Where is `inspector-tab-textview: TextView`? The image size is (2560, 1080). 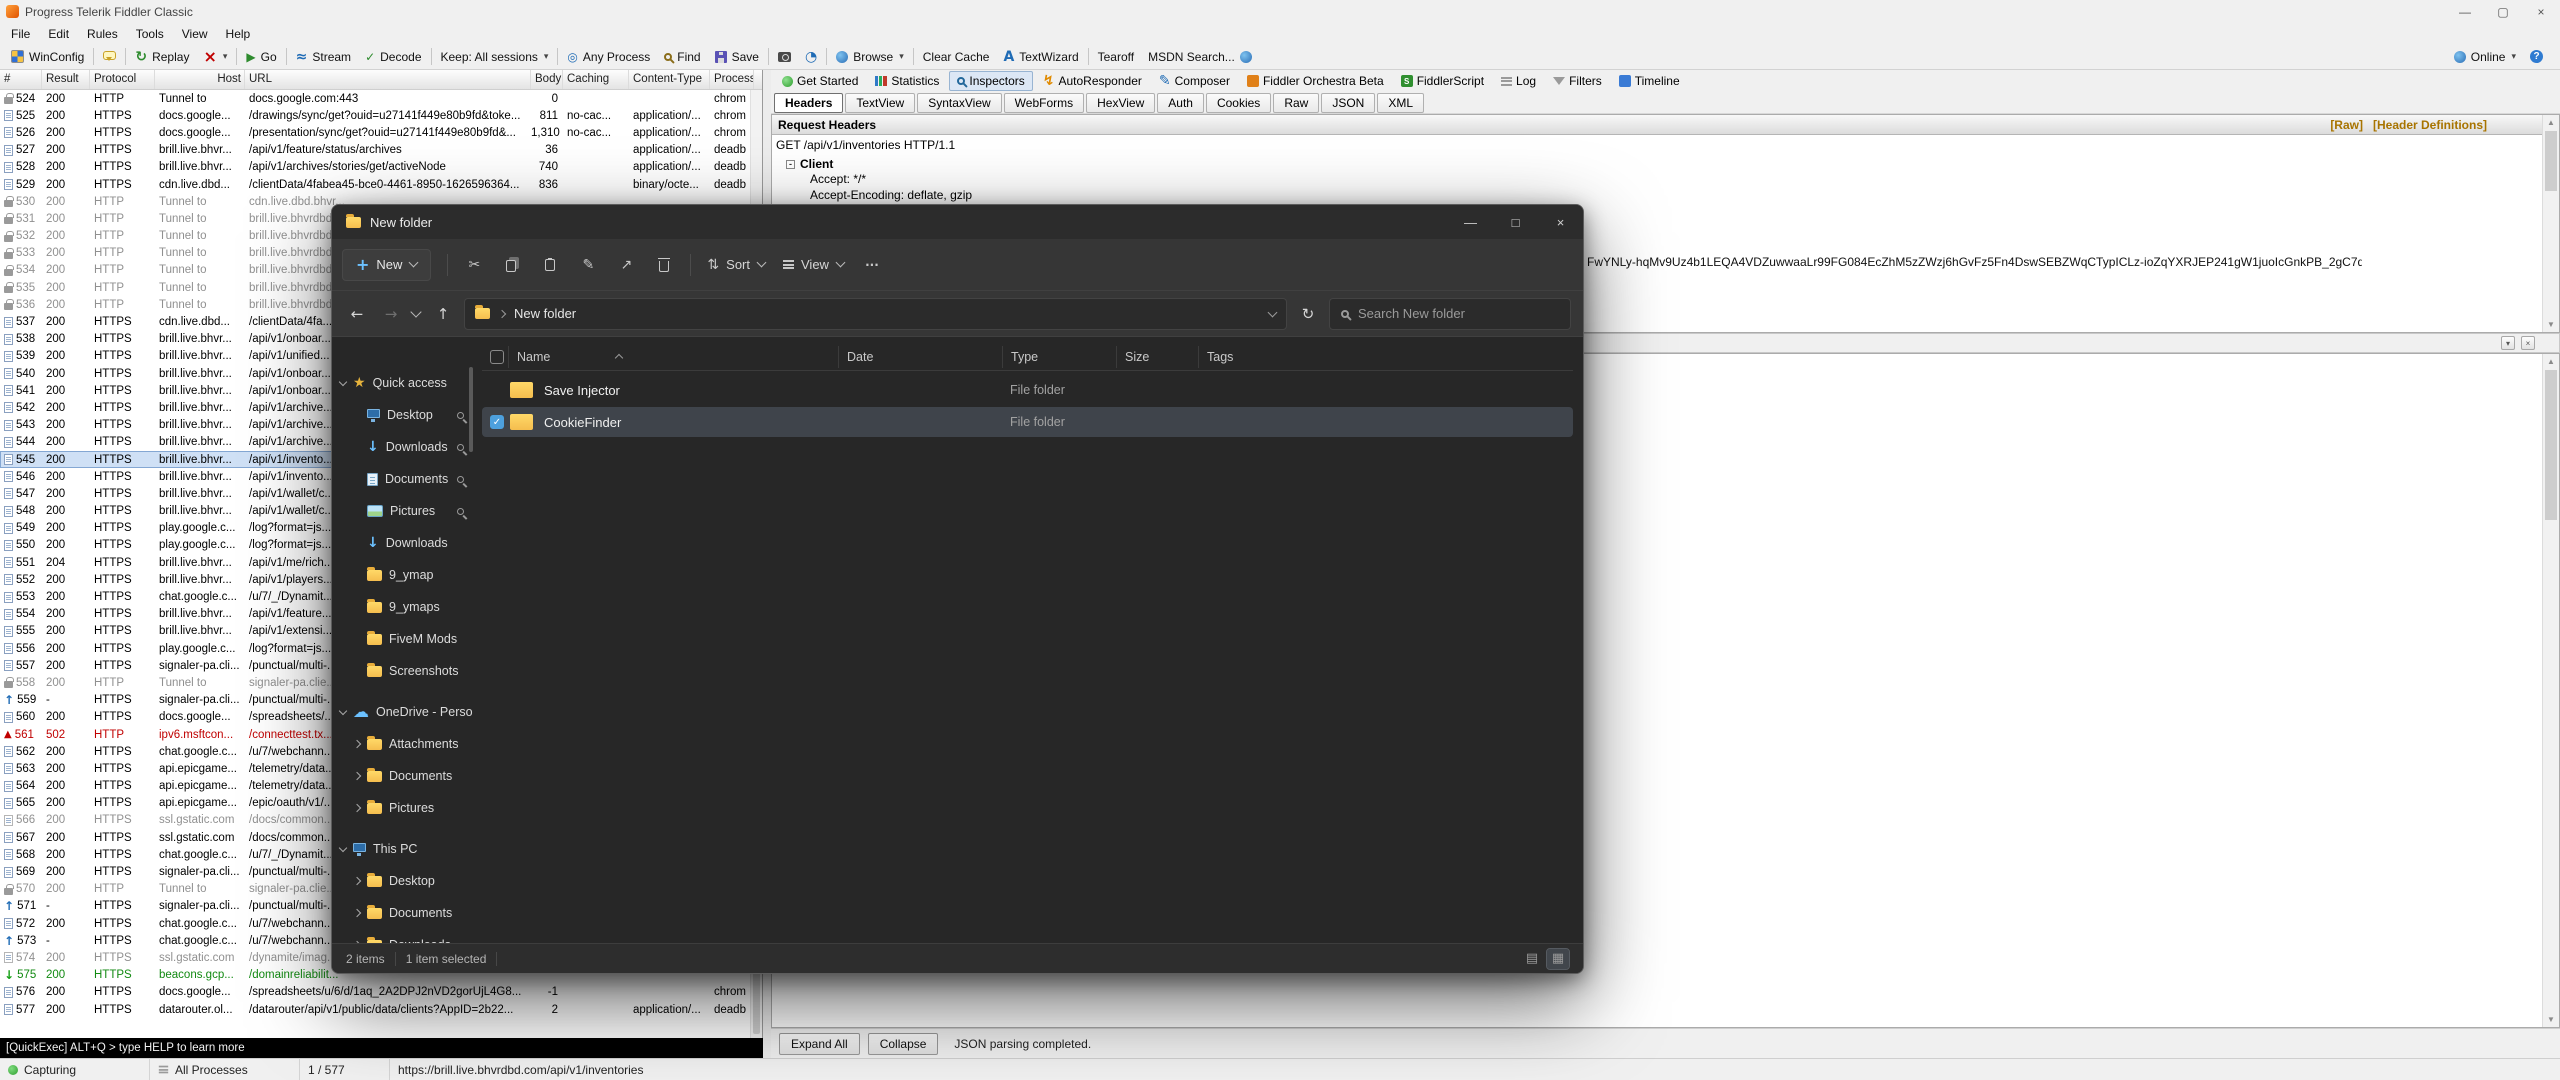
inspector-tab-textview: TextView is located at coordinates (880, 102).